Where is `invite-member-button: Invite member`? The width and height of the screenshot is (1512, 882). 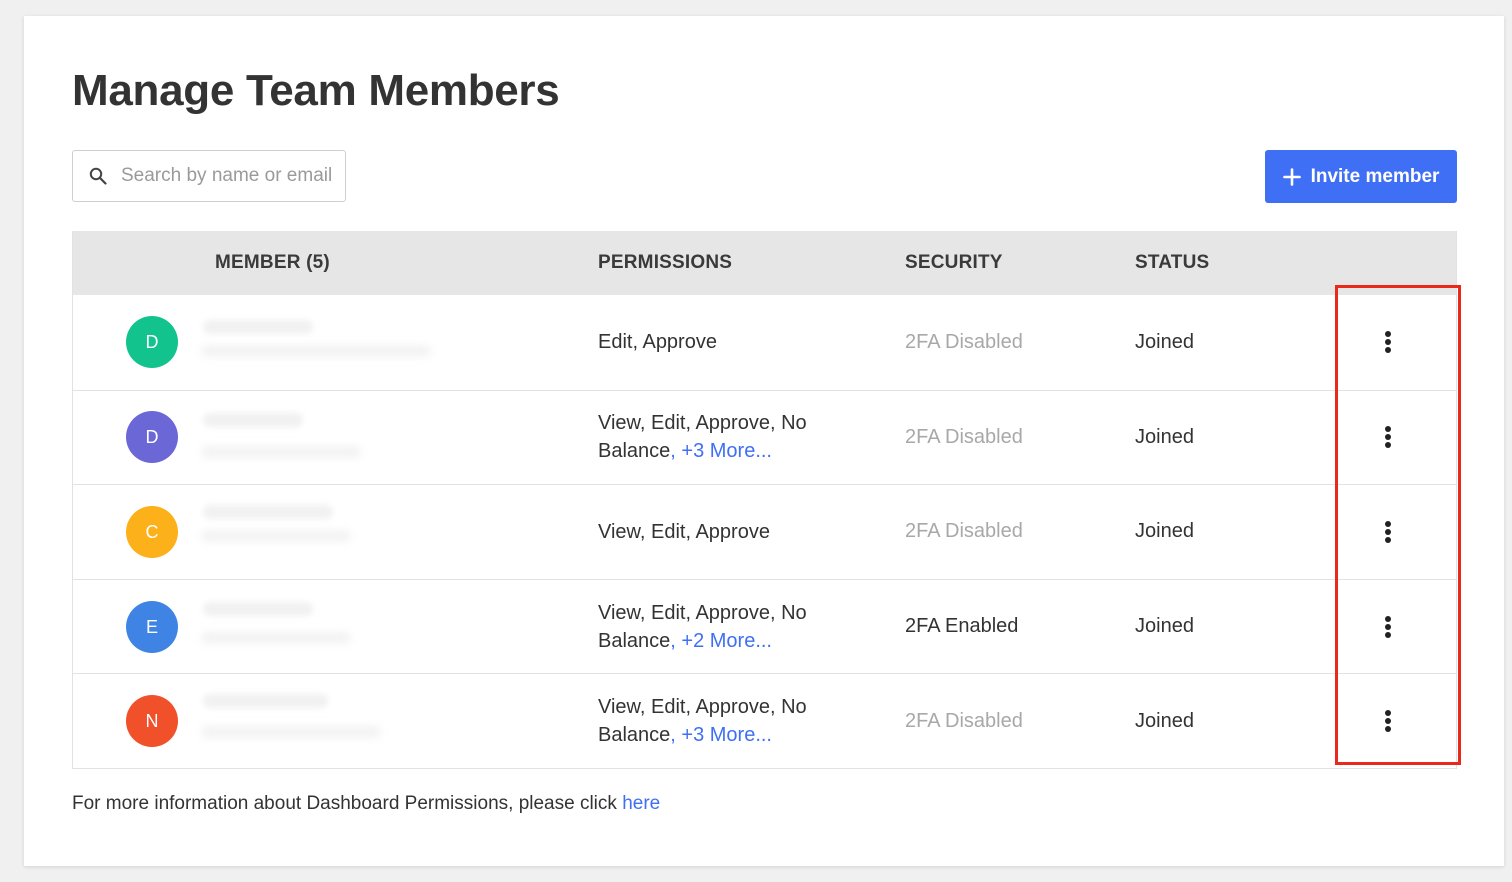 invite-member-button: Invite member is located at coordinates (1361, 176).